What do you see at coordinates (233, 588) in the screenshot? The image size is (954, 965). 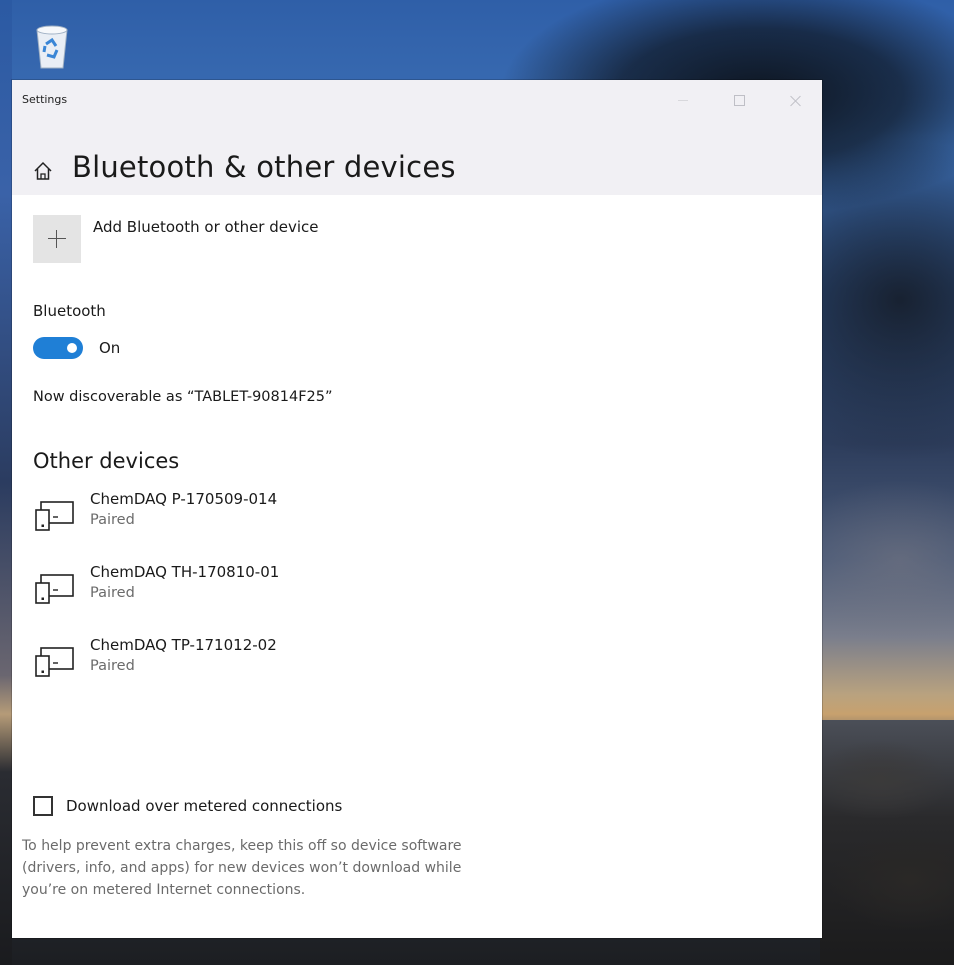 I see `device-item: ChemDAQ TH-170810-01 Paired` at bounding box center [233, 588].